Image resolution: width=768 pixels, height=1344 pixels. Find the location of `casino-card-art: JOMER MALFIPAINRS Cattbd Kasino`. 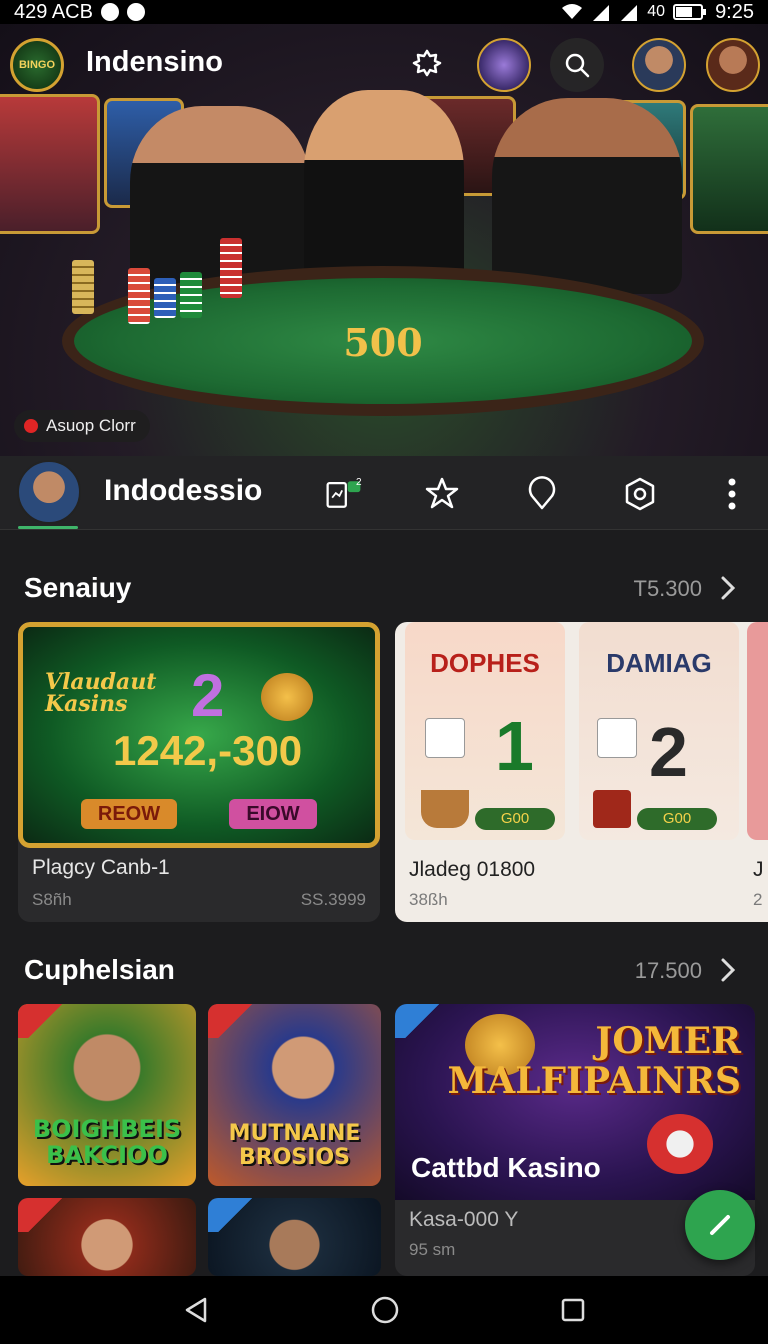

casino-card-art: JOMER MALFIPAINRS Cattbd Kasino is located at coordinates (575, 1102).